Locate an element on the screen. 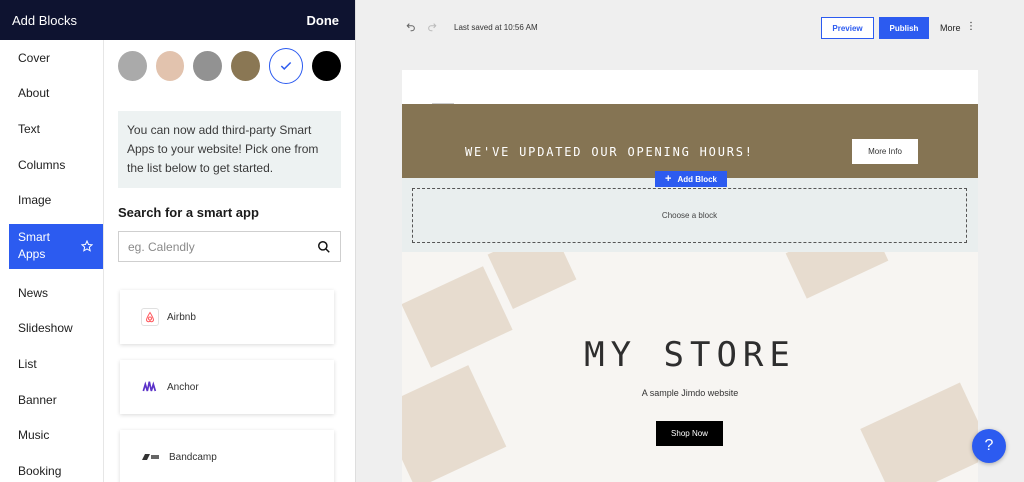 The image size is (1024, 482). app-card-airbnb: Airbnb is located at coordinates (227, 317).